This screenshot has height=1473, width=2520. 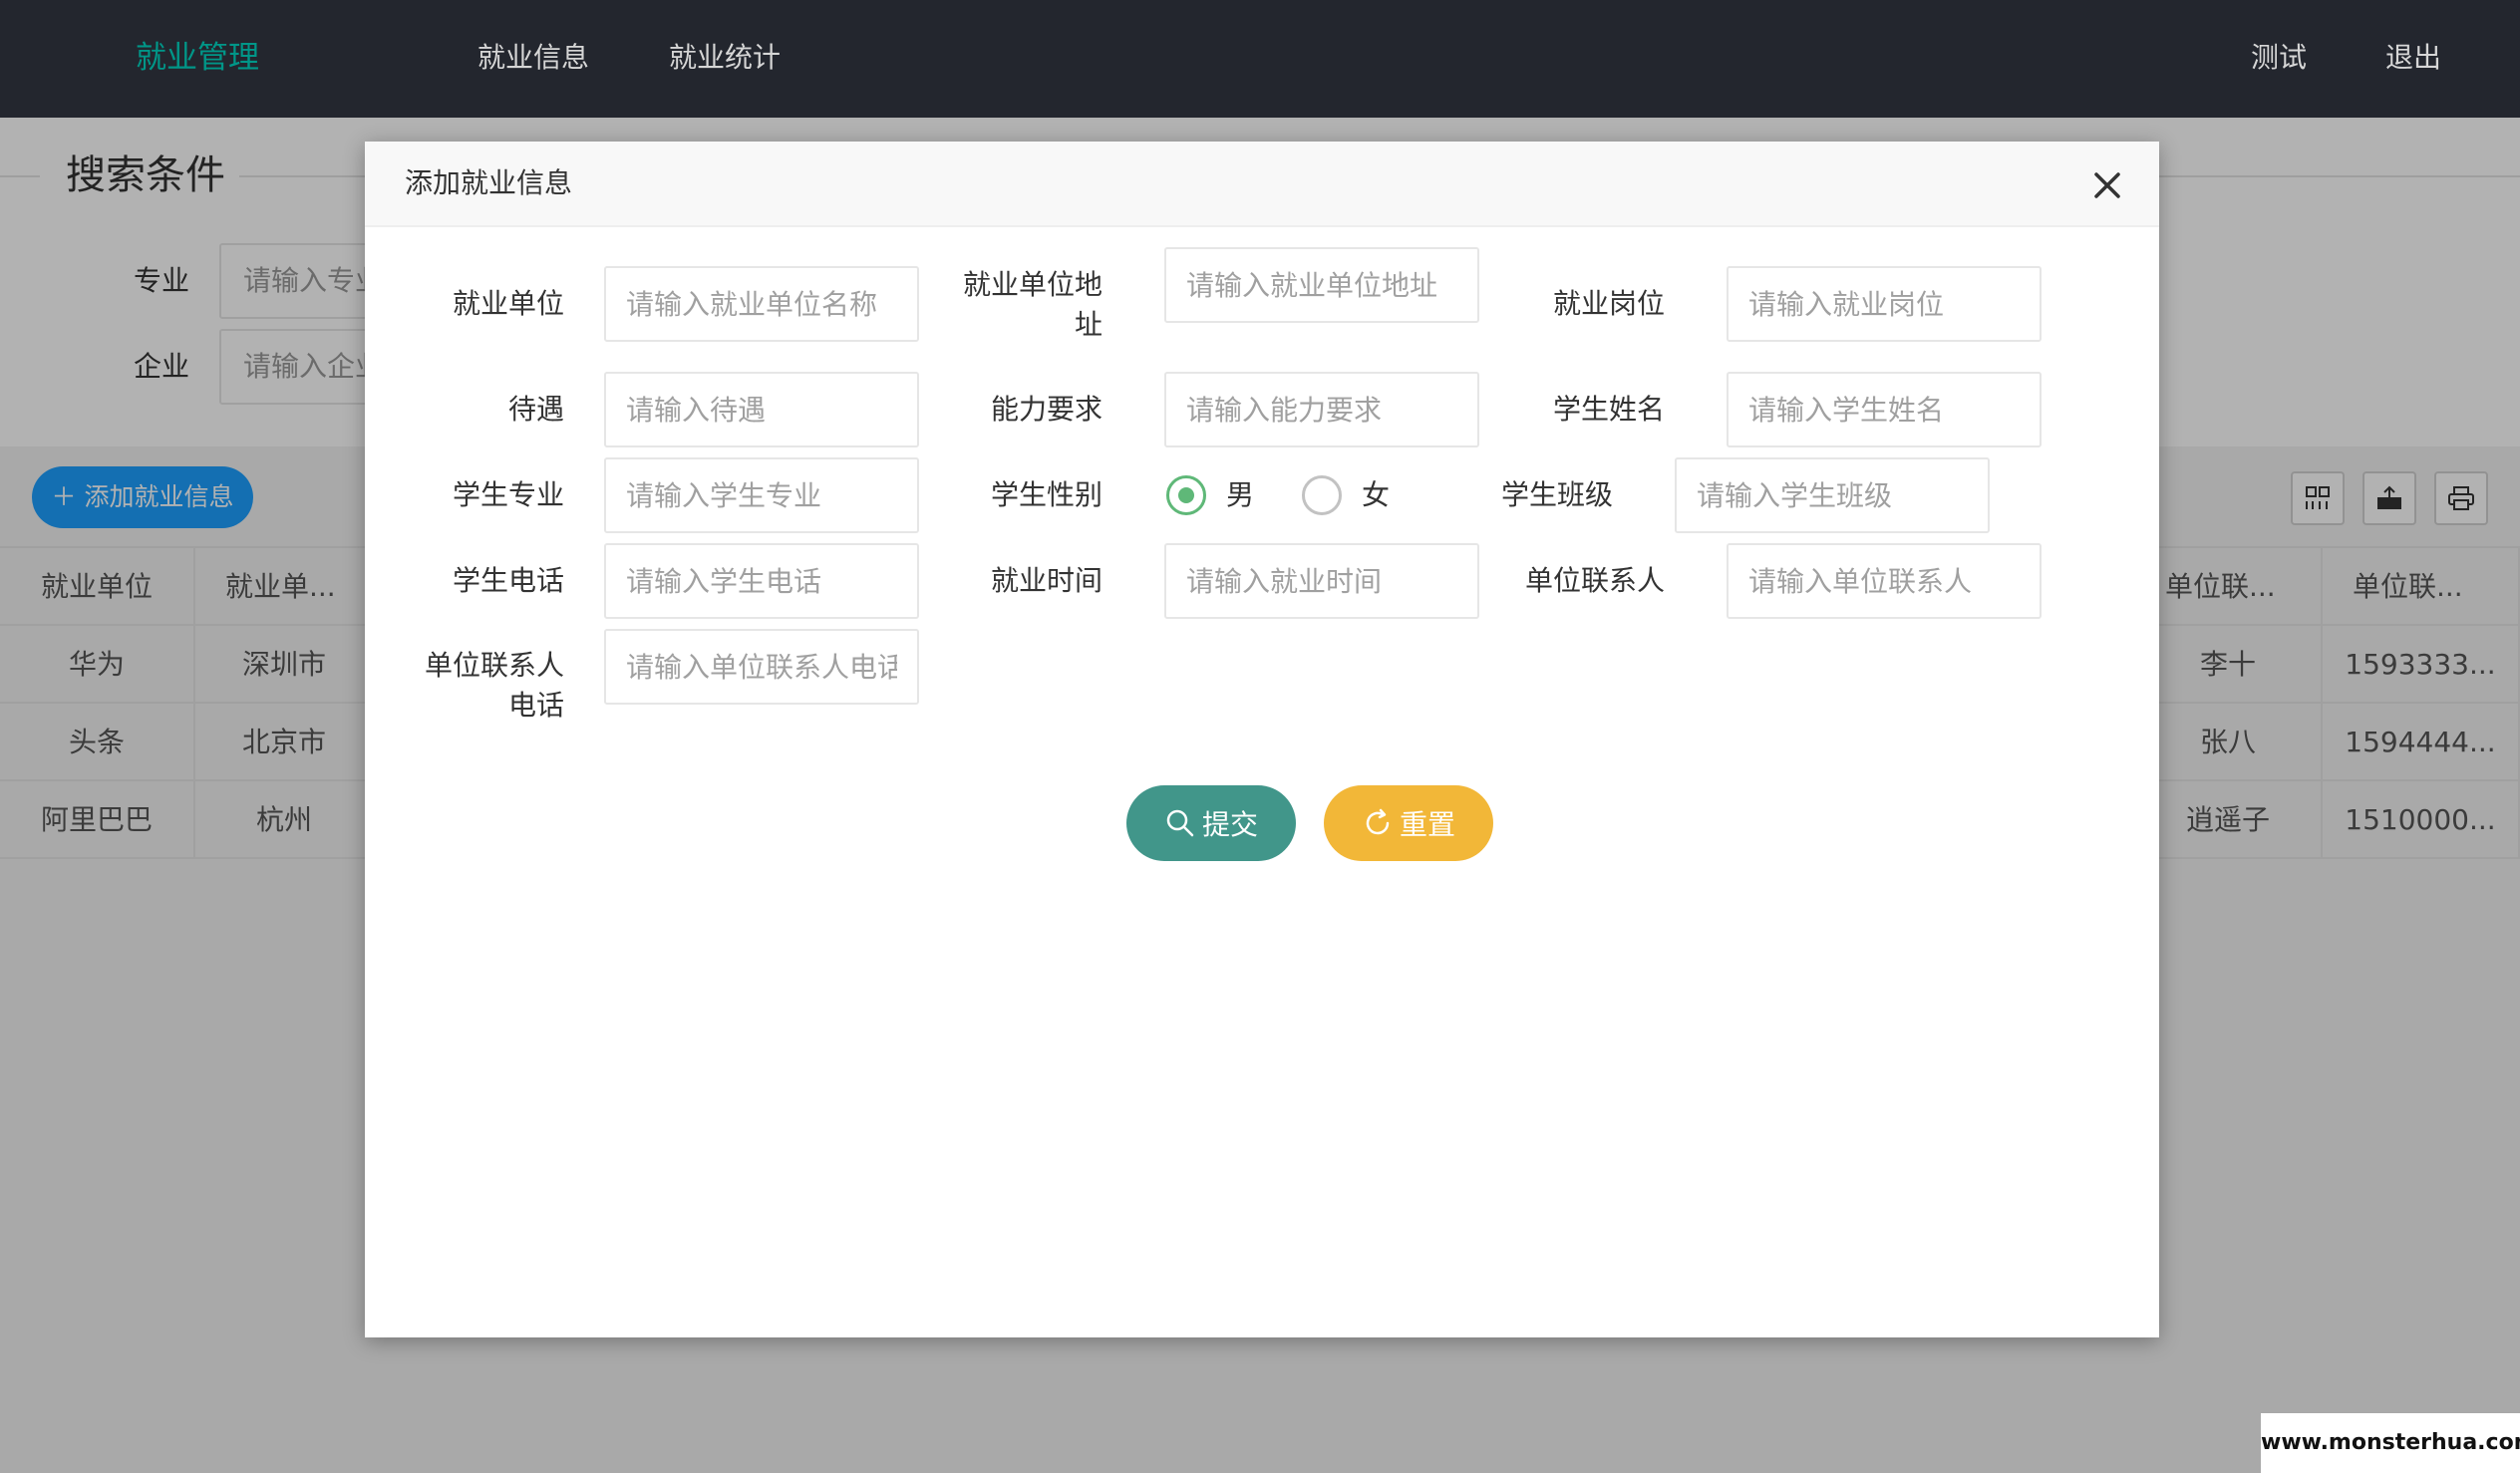 I want to click on top-navbar: 就业管理 就业信息 就业统计 测试 退出, so click(x=1260, y=59).